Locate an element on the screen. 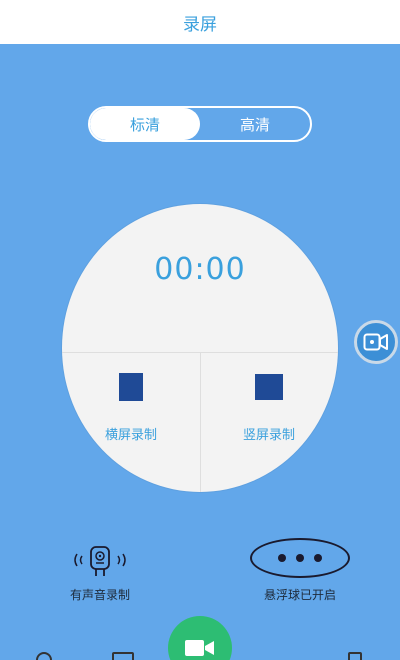 This screenshot has height=660, width=400. float-ball-toggle: 悬浮球已开启 is located at coordinates (300, 573).